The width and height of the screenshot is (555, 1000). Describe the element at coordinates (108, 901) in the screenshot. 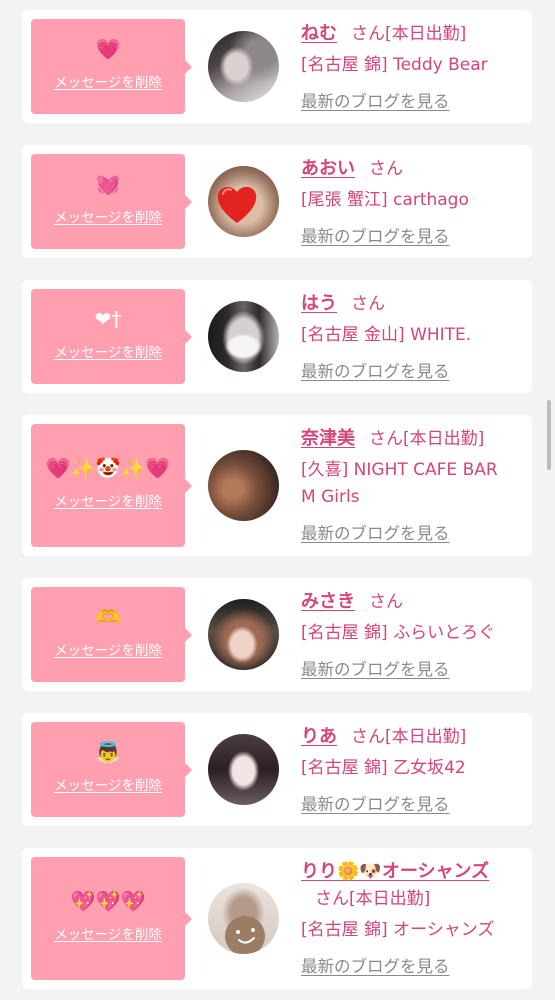

I see `message-text: 💖💖💖` at that location.